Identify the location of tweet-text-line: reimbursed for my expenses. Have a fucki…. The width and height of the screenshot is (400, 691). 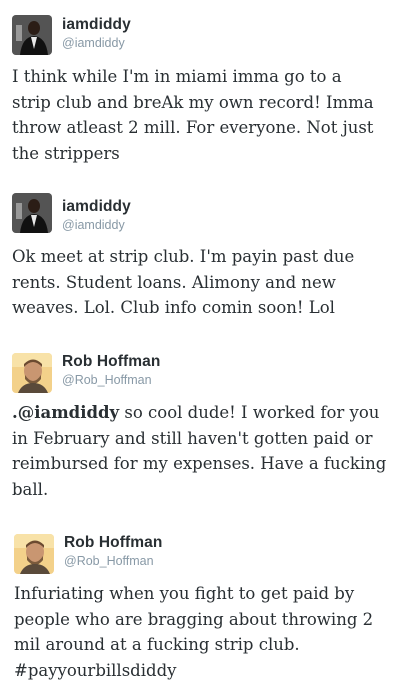
(199, 463).